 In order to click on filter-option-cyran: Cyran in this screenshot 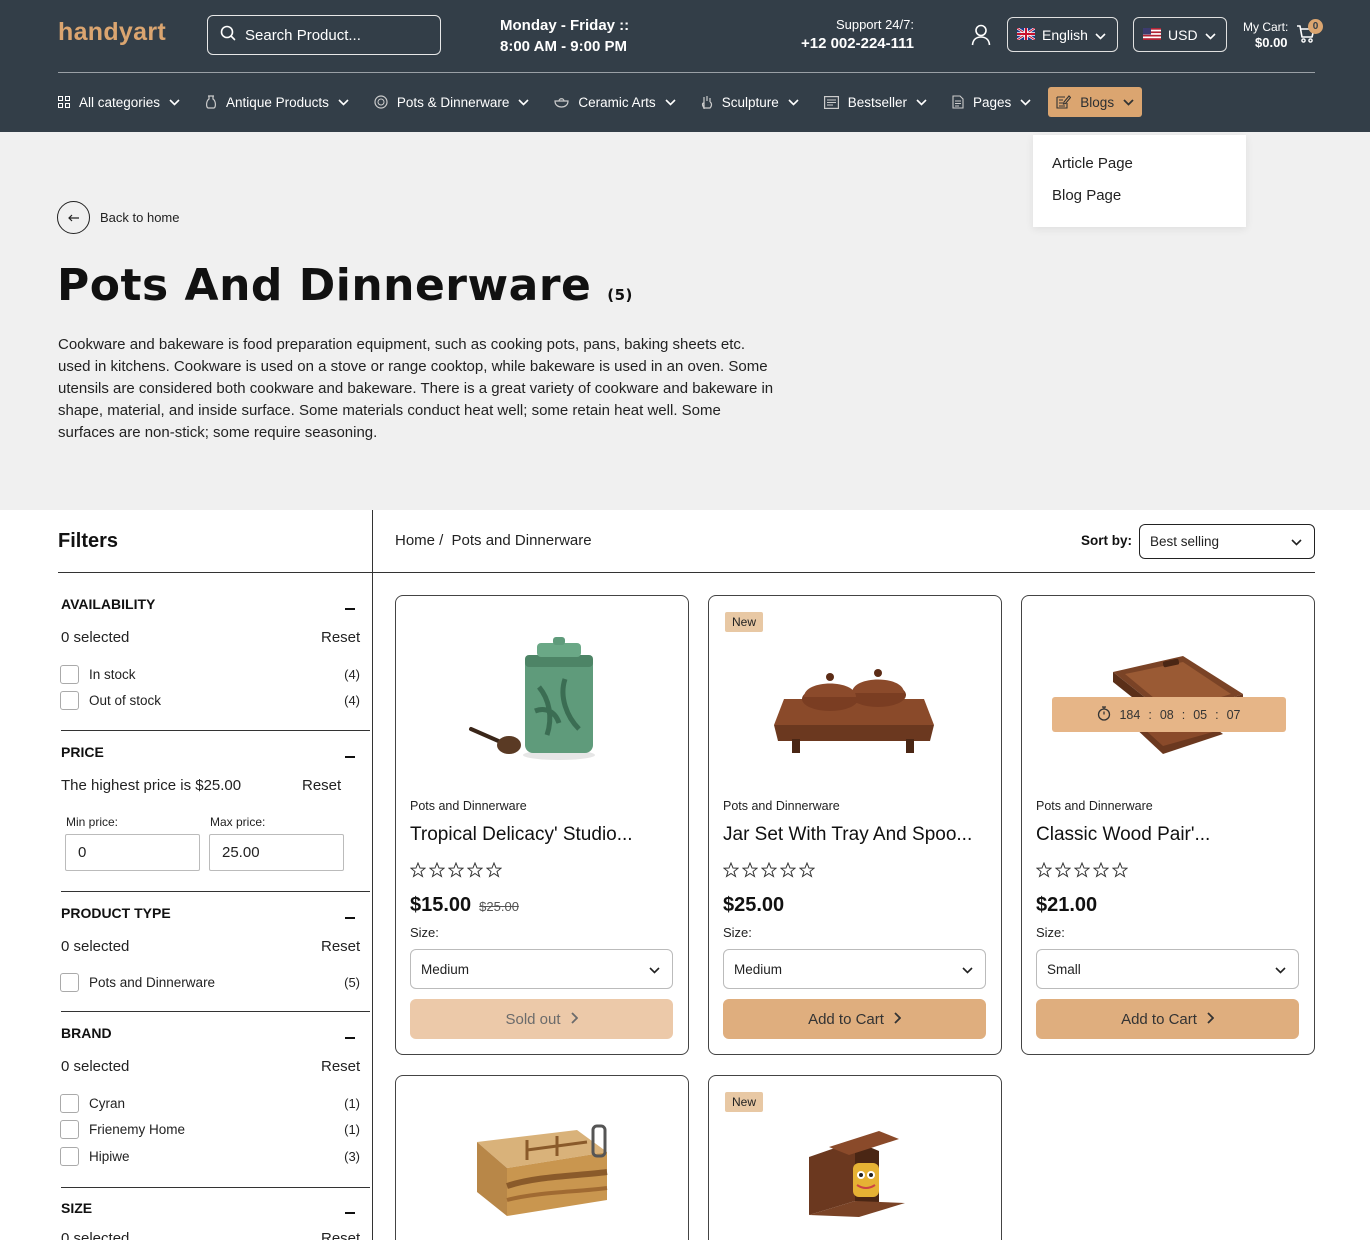, I will do `click(92, 1103)`.